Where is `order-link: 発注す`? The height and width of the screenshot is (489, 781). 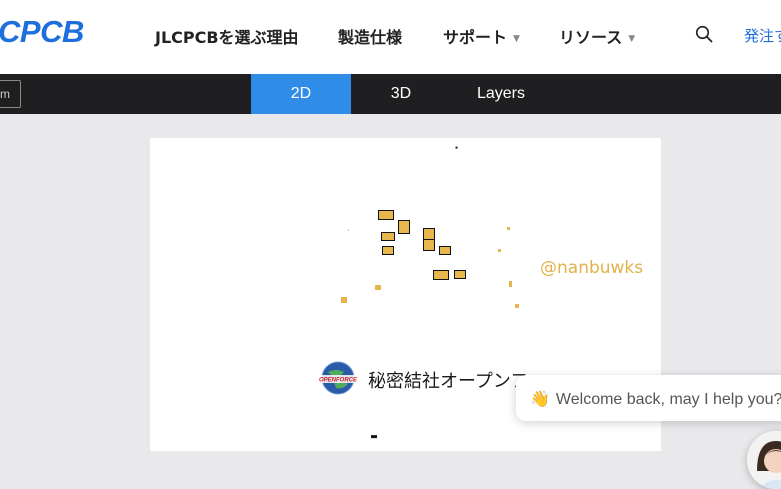 order-link: 発注す is located at coordinates (762, 35).